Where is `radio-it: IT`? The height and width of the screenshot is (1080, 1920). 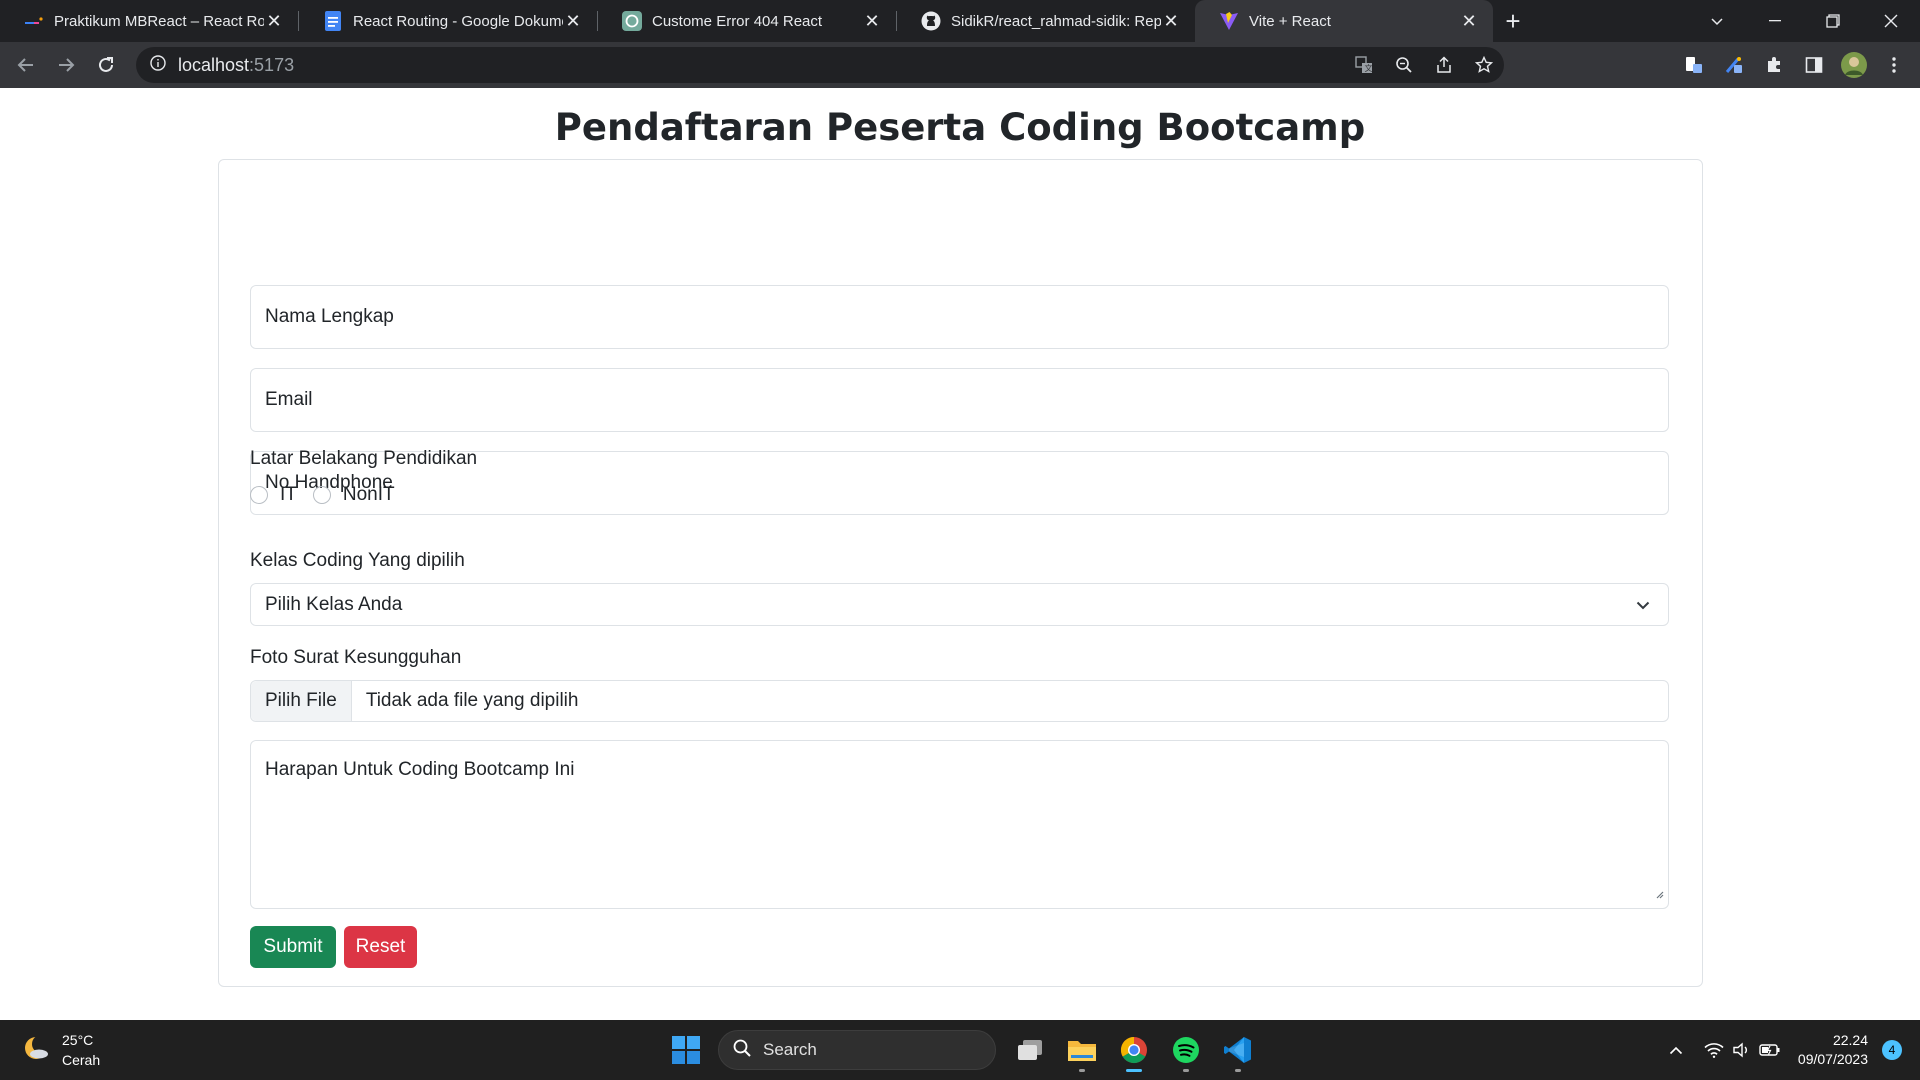 radio-it: IT is located at coordinates (273, 495).